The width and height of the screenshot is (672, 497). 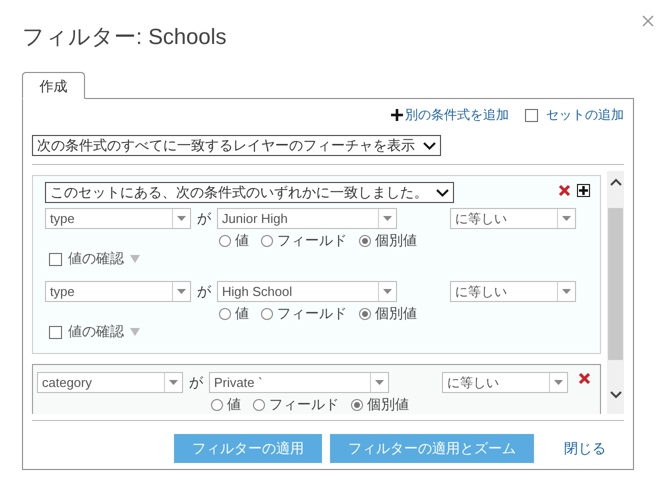 I want to click on add-set-checkbox, so click(x=531, y=115).